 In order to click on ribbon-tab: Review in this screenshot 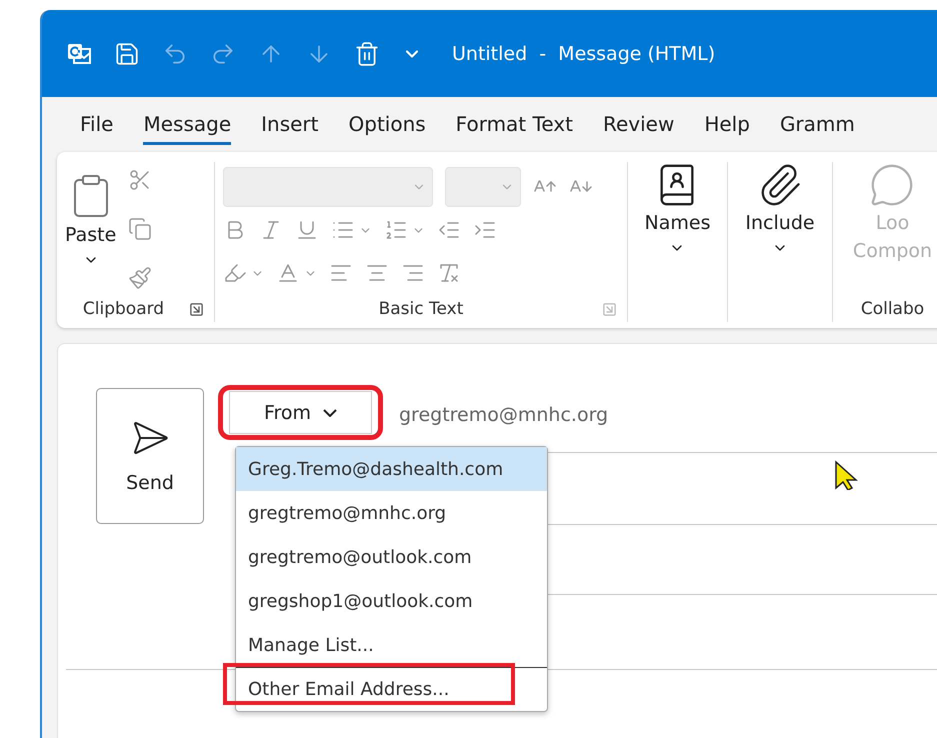, I will do `click(638, 124)`.